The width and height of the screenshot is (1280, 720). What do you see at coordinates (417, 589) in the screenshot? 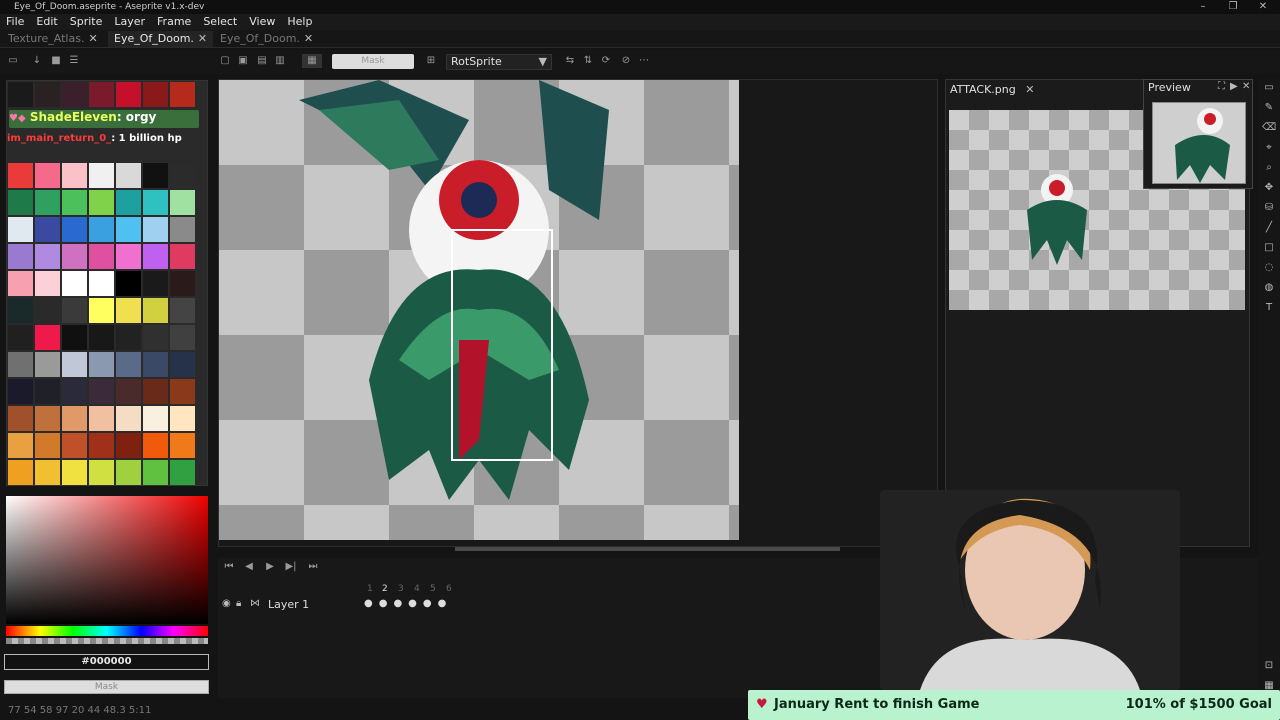
I see `frame-number: 4` at bounding box center [417, 589].